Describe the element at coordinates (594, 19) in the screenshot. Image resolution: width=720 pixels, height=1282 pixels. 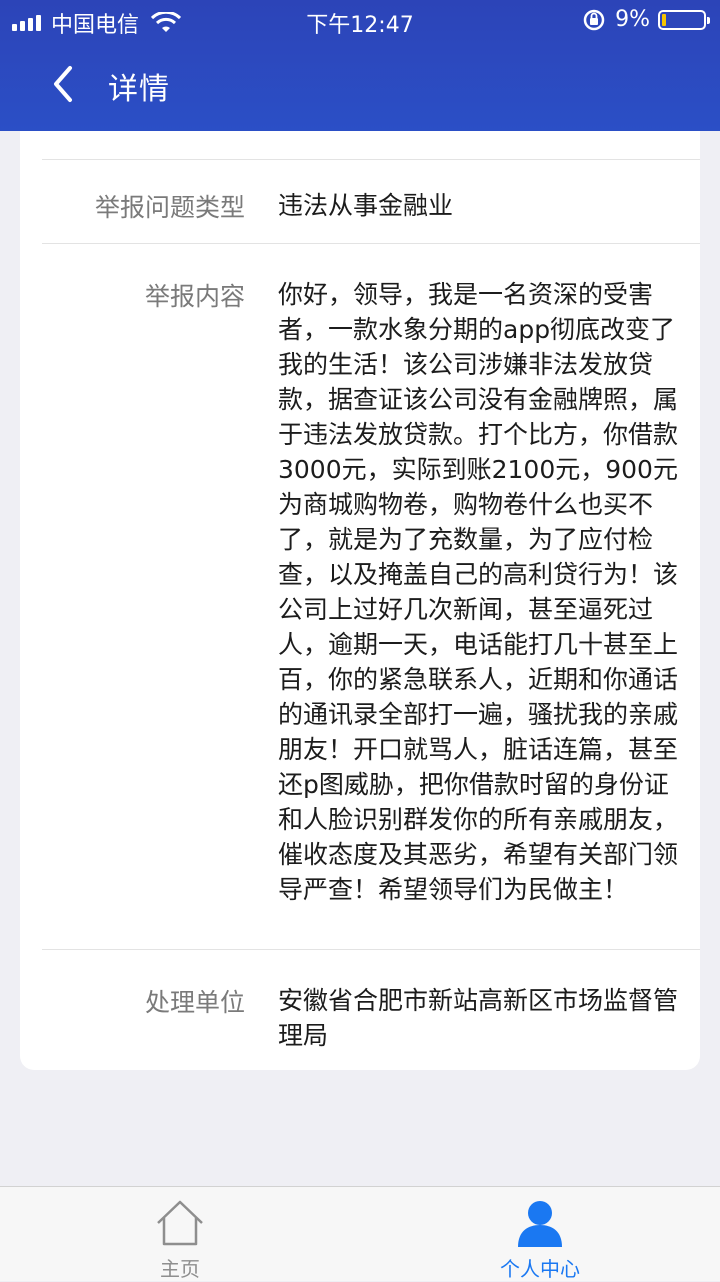
I see `rotation-lock-icon` at that location.